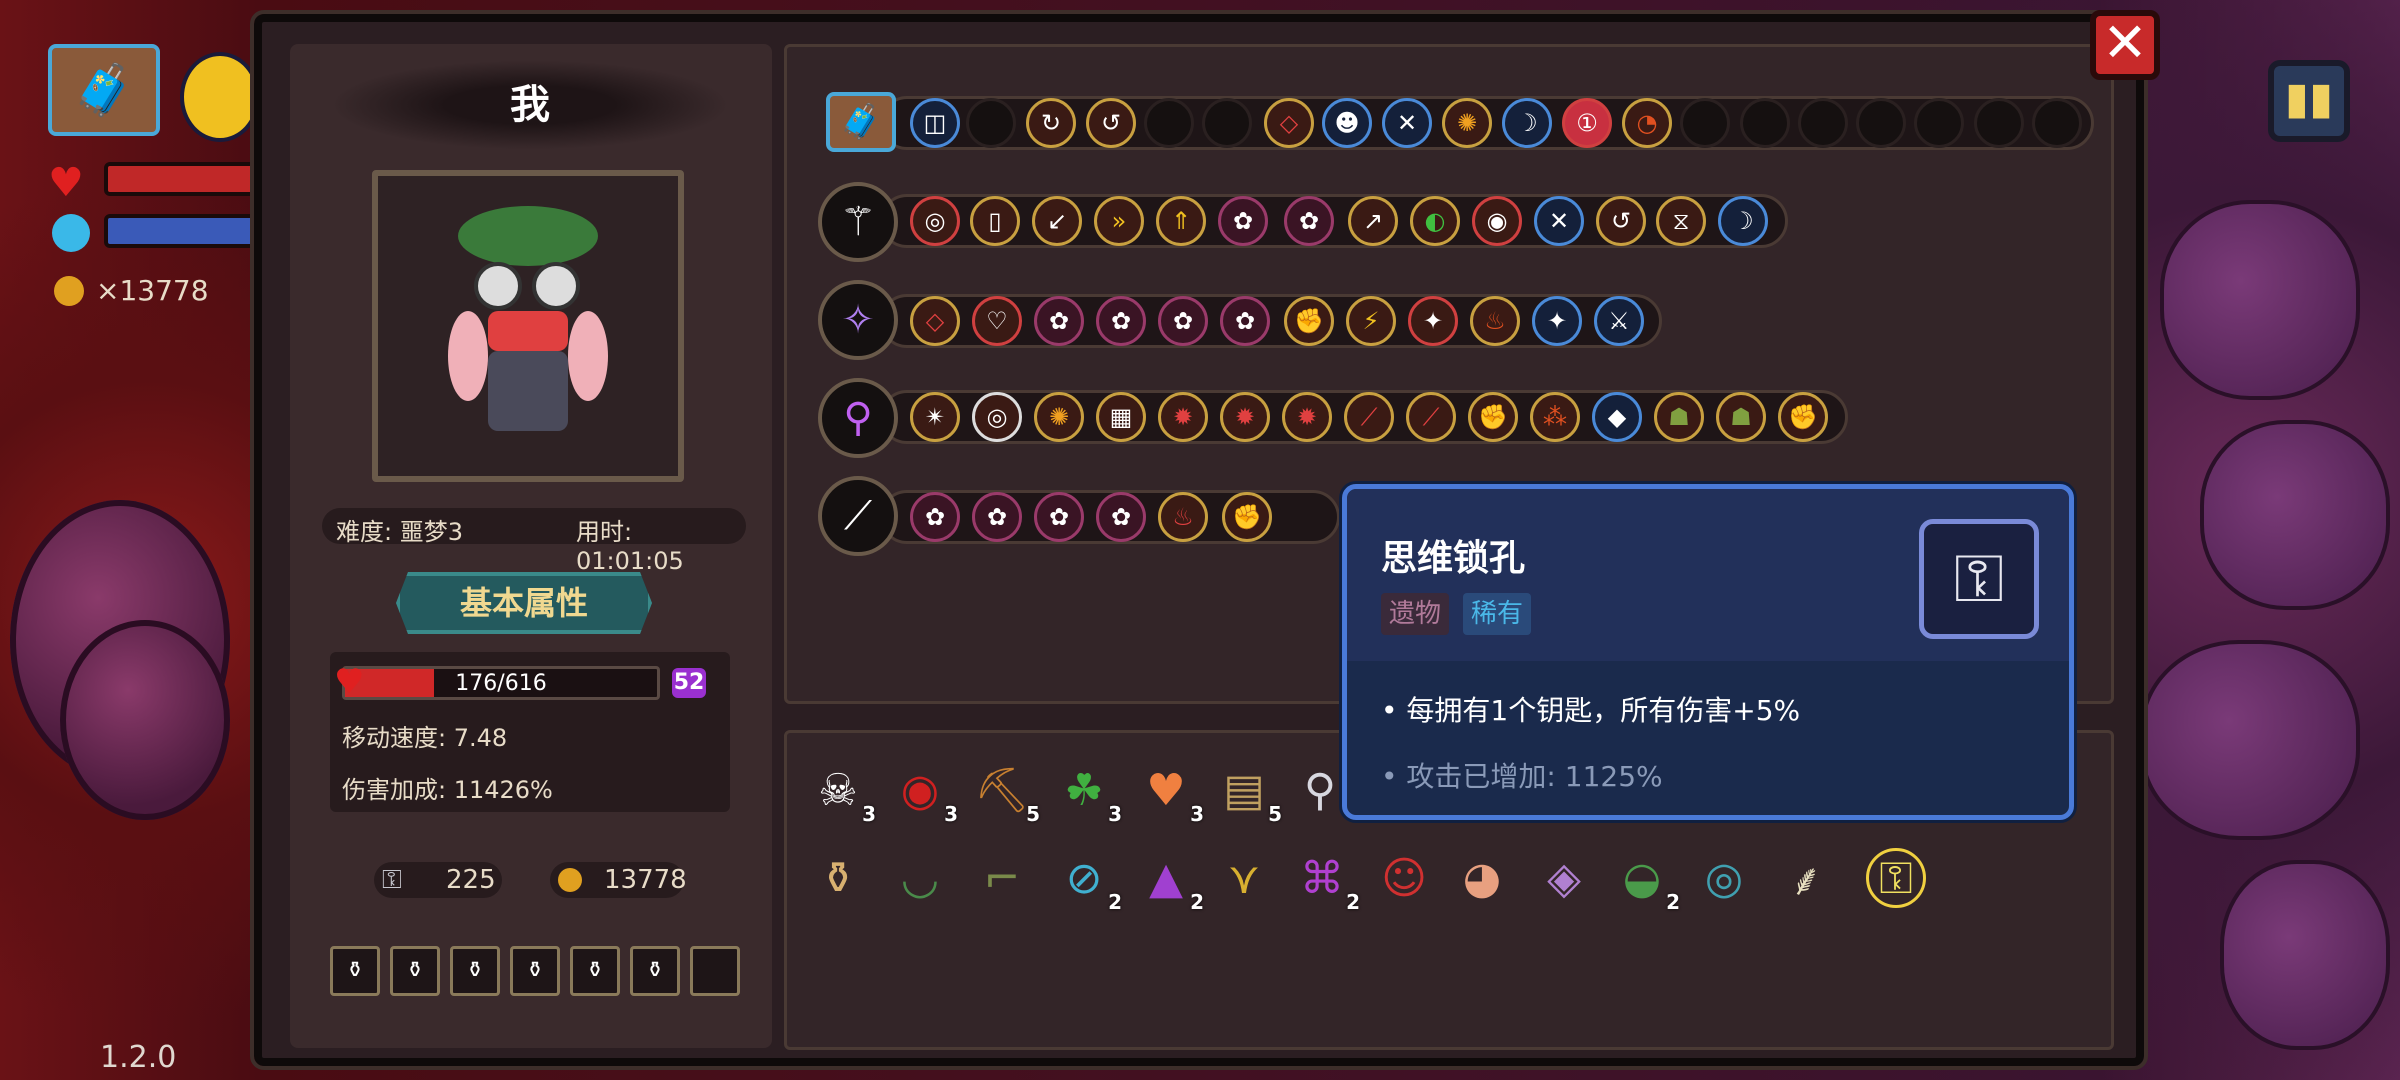 Image resolution: width=2400 pixels, height=1080 pixels. Describe the element at coordinates (935, 417) in the screenshot. I see `ability-orb: ✴` at that location.